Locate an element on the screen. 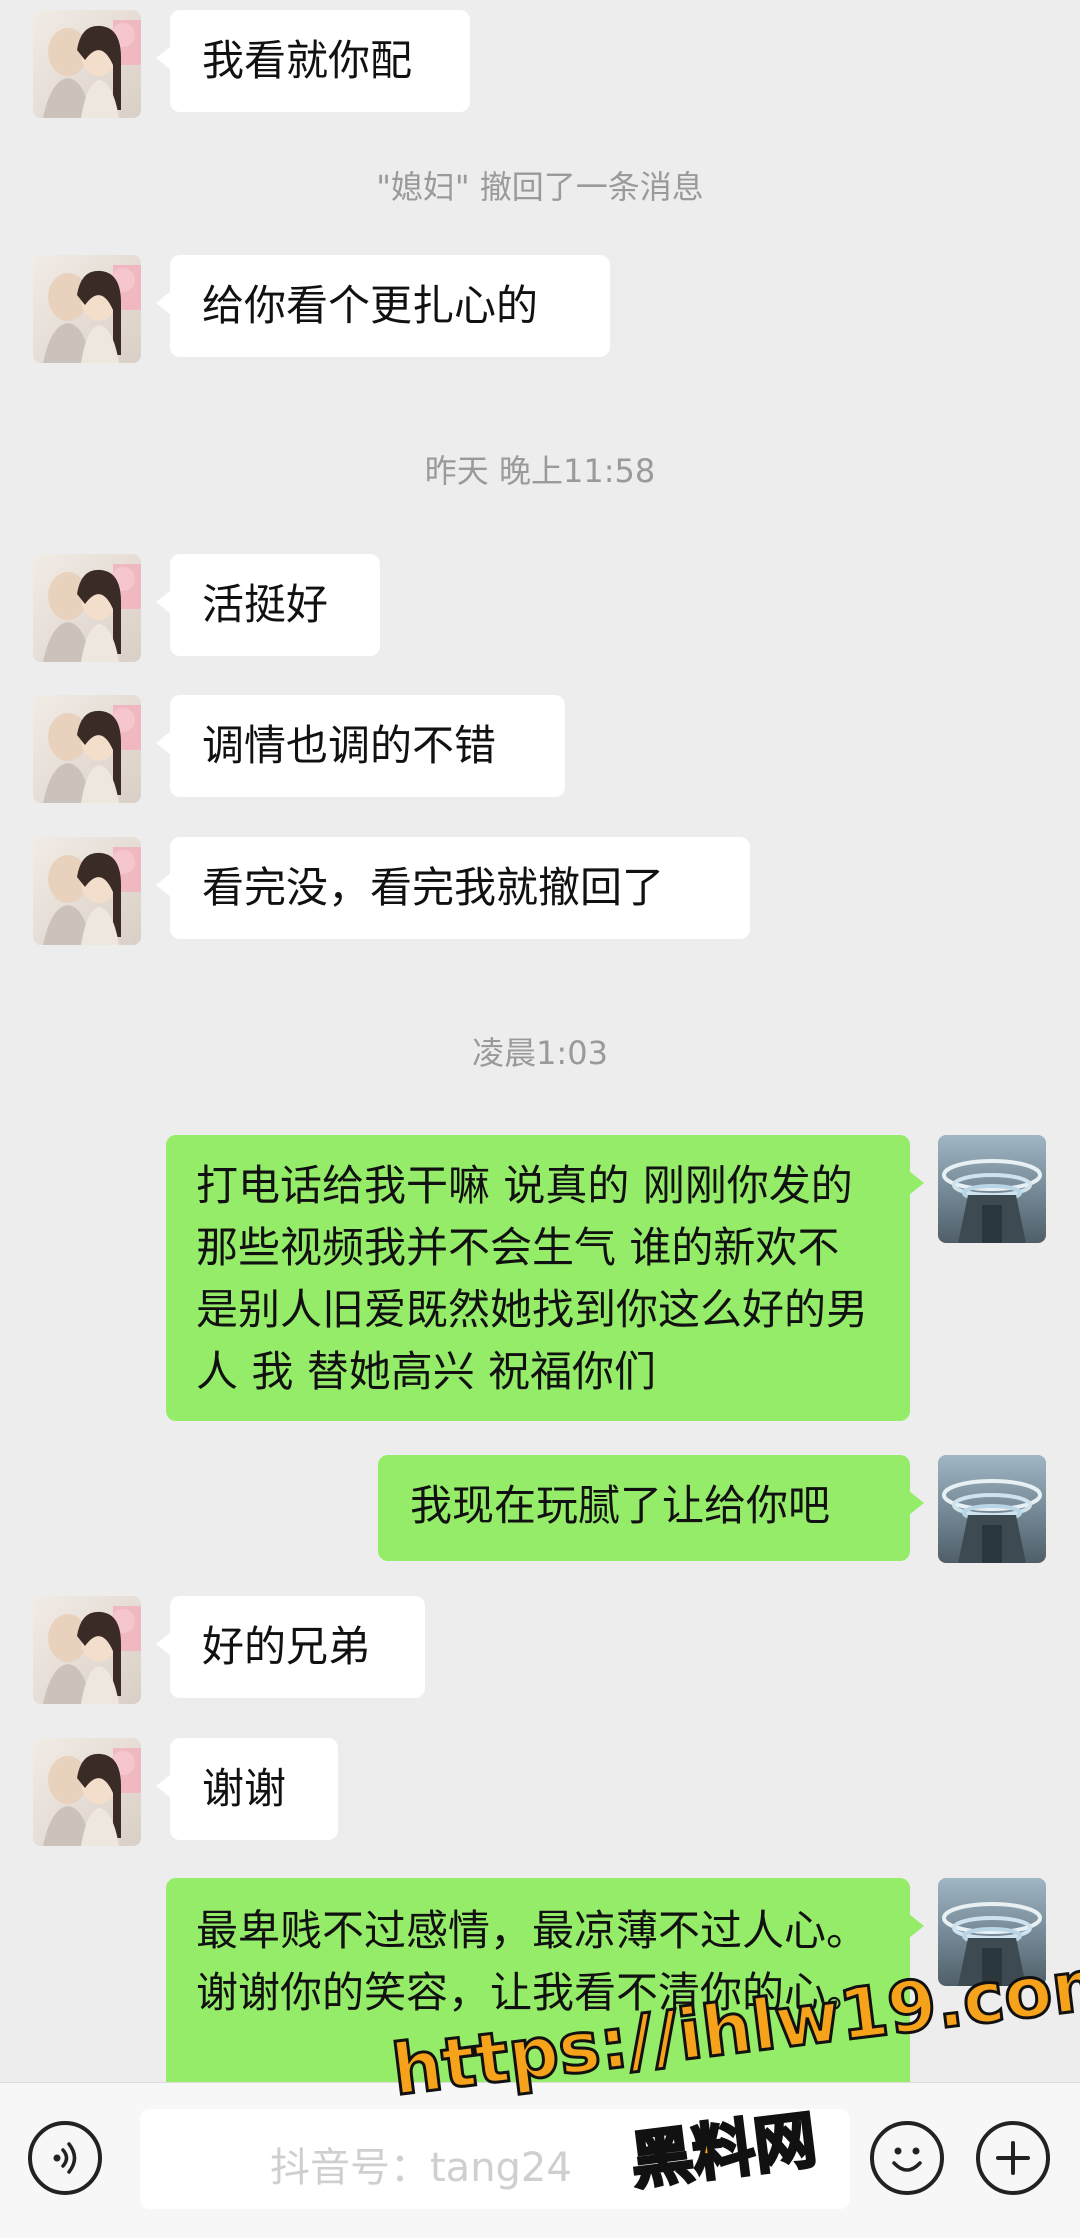  recall-notice: "媳妇" 撤回了一条消息 is located at coordinates (540, 185).